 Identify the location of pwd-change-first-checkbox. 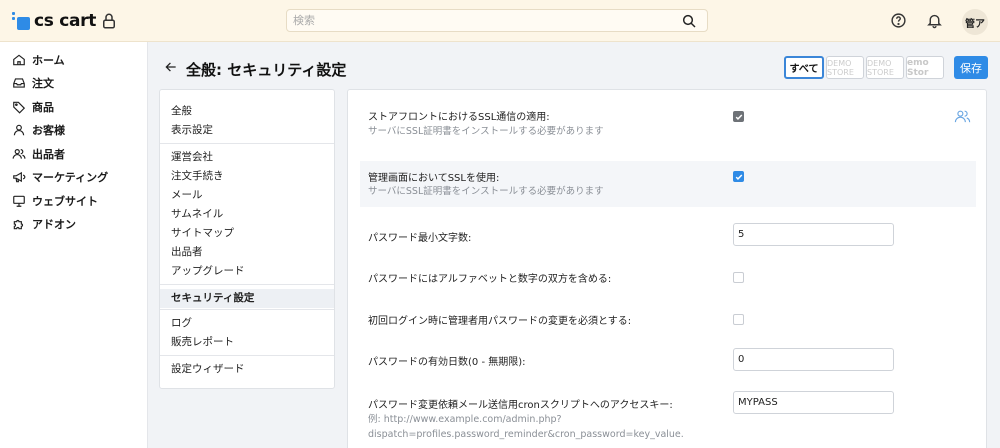
(738, 319).